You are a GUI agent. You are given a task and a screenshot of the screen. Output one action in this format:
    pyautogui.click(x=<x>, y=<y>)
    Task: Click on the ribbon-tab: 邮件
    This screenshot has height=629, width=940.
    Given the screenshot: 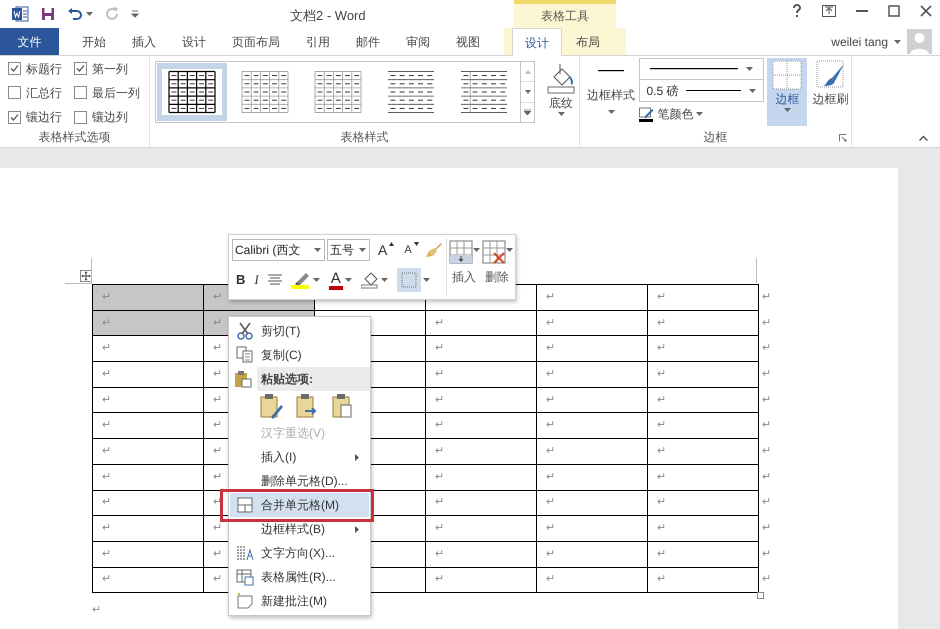 What is the action you would take?
    pyautogui.click(x=368, y=41)
    